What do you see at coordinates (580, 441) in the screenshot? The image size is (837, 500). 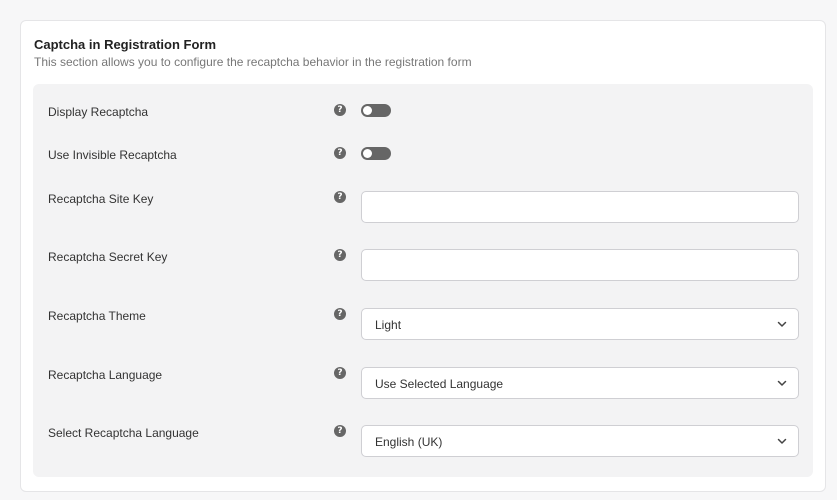 I see `select-language-select: English (UK)` at bounding box center [580, 441].